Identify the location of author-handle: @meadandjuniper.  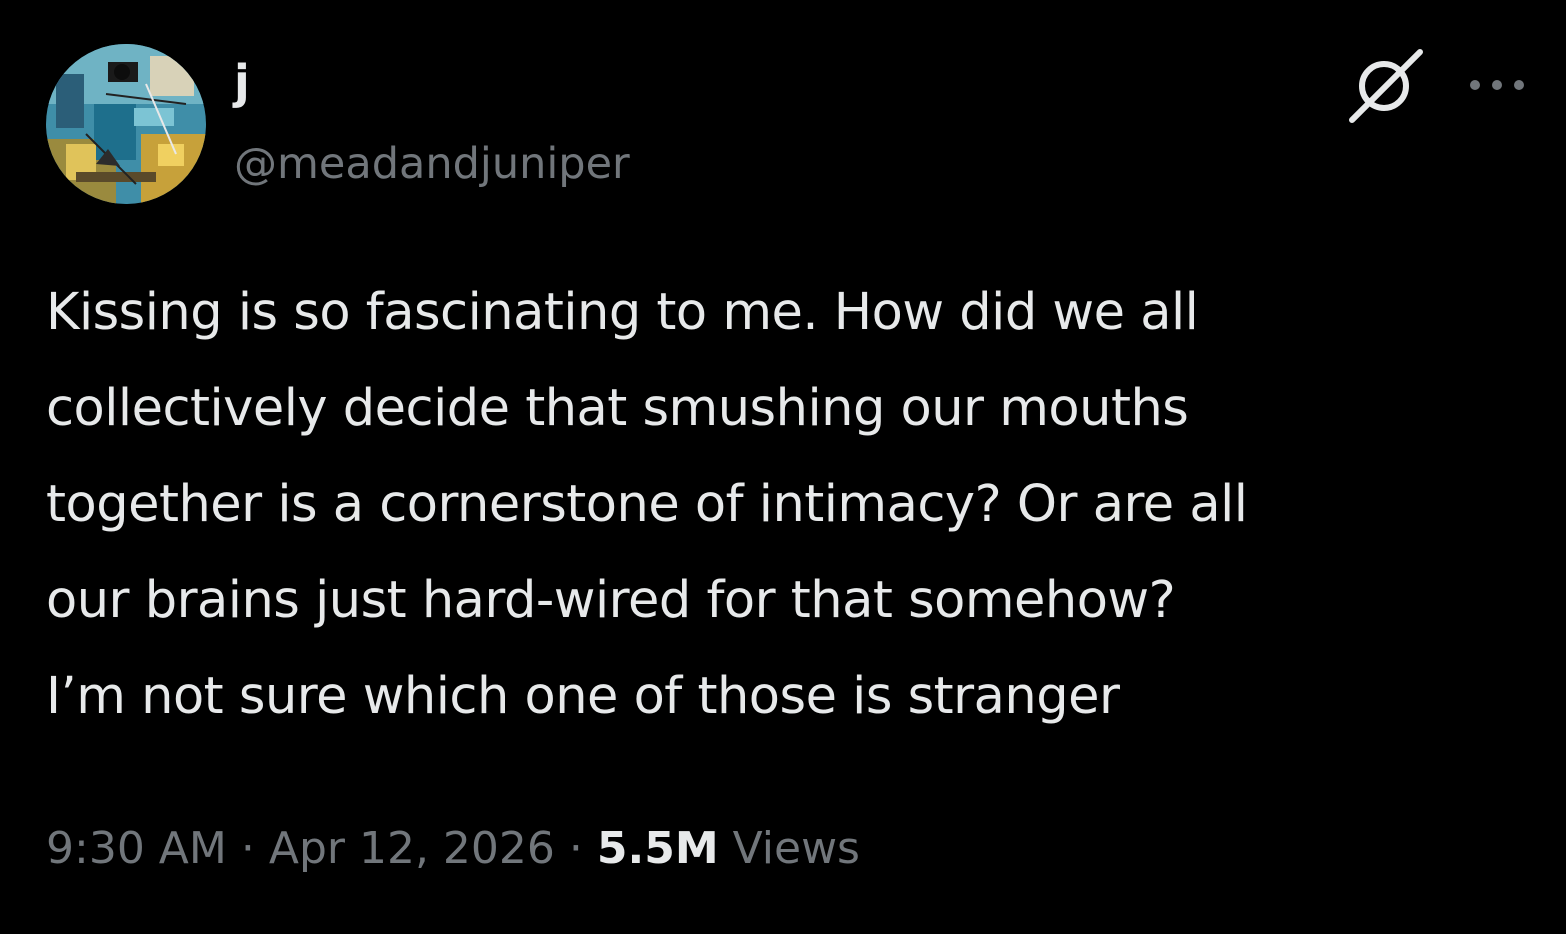
(432, 164).